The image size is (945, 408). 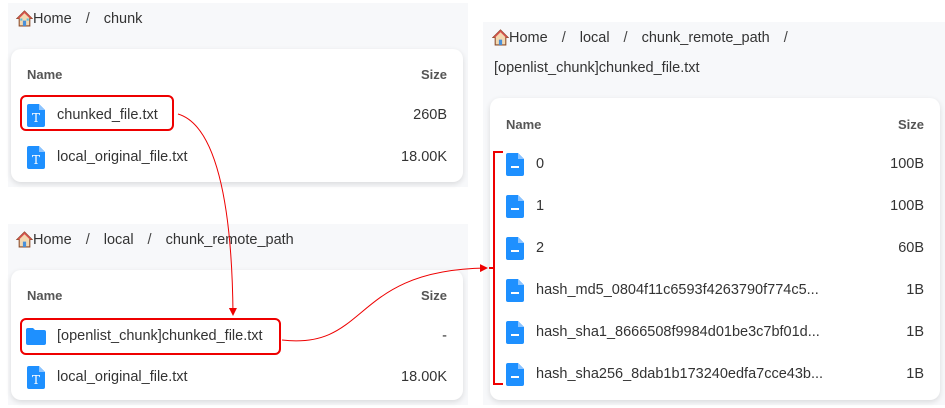 What do you see at coordinates (715, 164) in the screenshot?
I see `file-row: 0 100B` at bounding box center [715, 164].